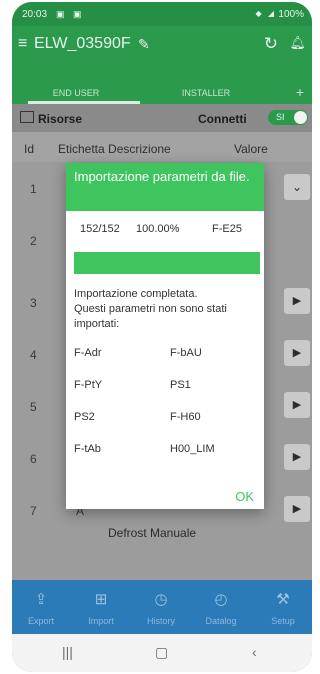  I want to click on progress-count: 152/152, so click(100, 229).